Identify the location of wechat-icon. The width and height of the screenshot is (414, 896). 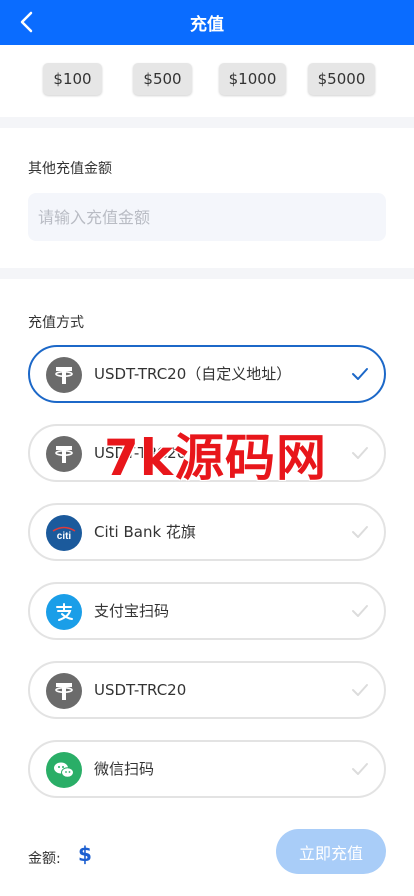
(64, 770).